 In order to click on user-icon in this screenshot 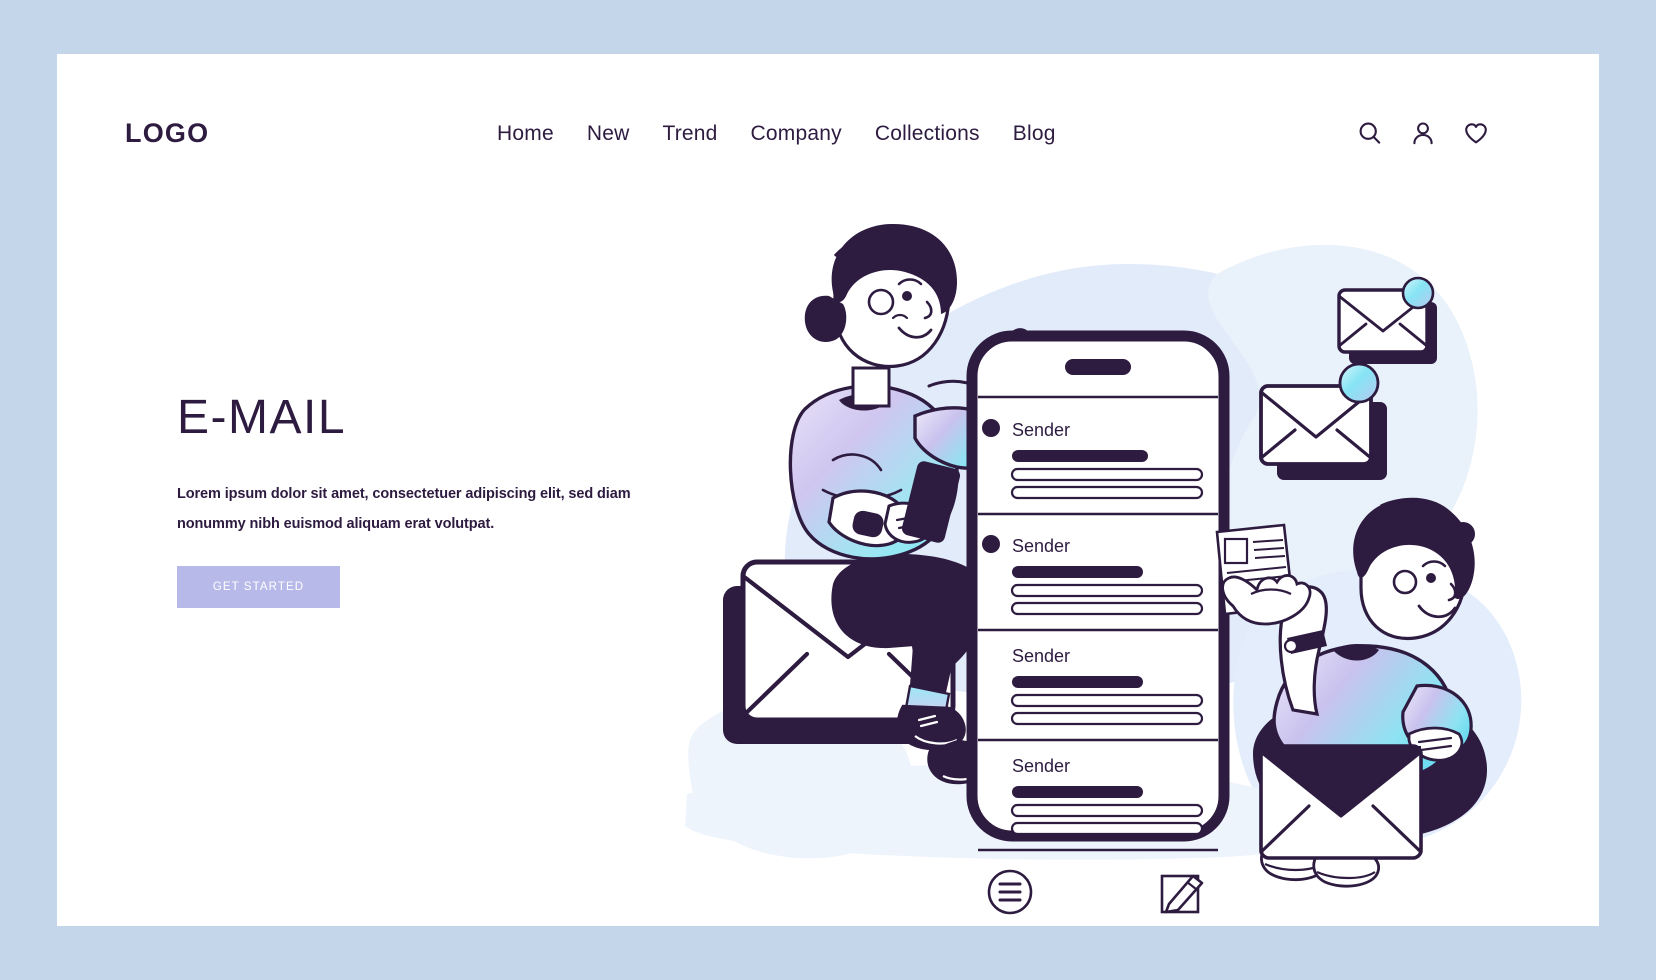, I will do `click(1423, 133)`.